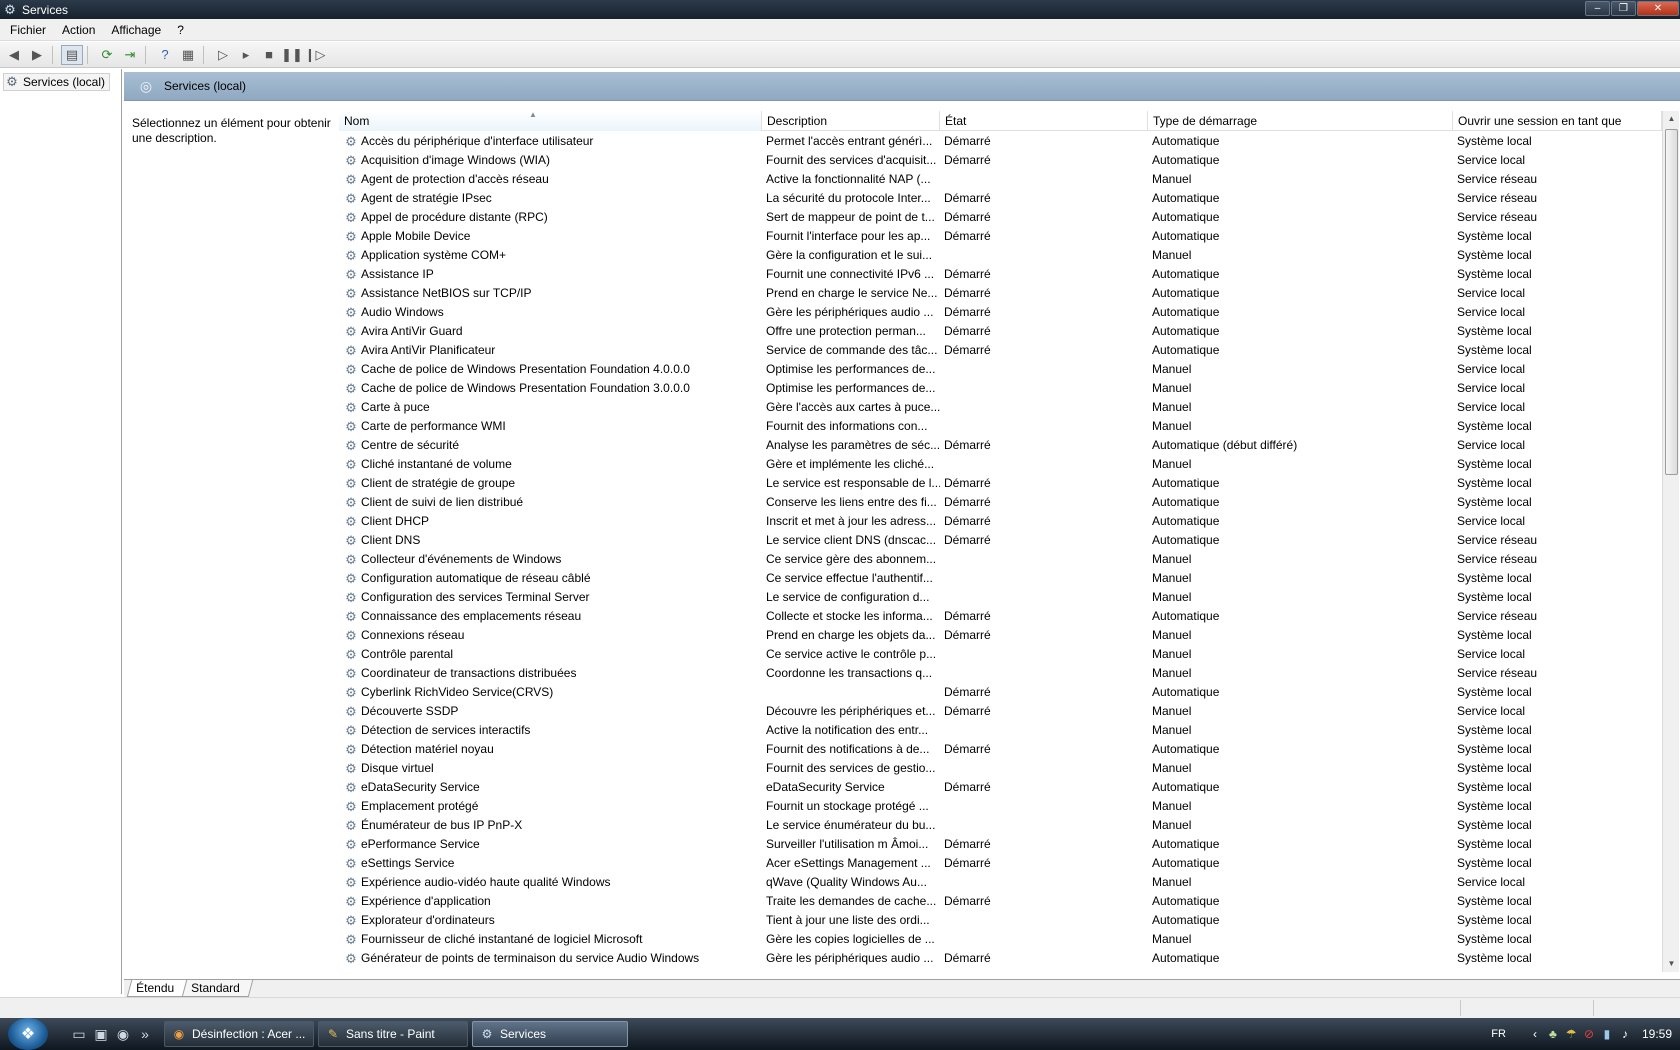  What do you see at coordinates (1597, 8) in the screenshot?
I see `minimize-button: –` at bounding box center [1597, 8].